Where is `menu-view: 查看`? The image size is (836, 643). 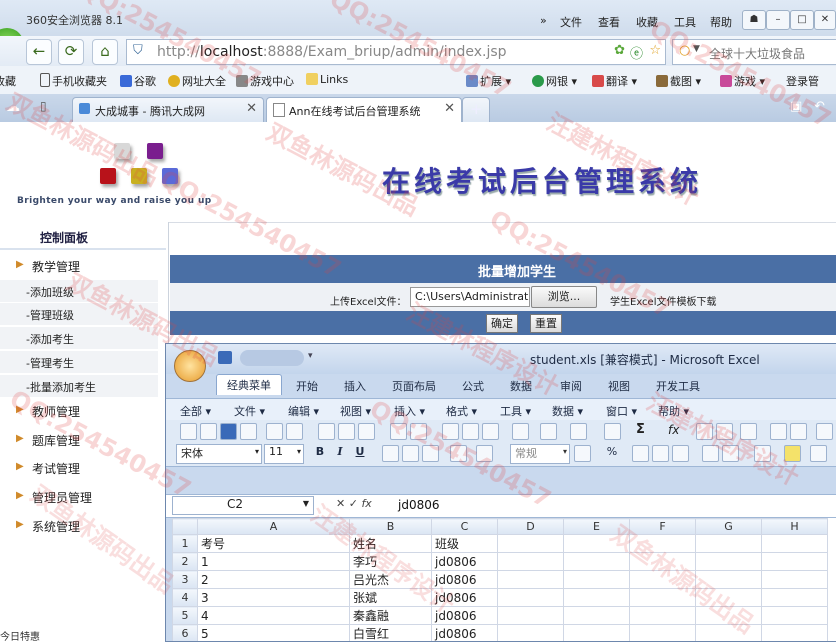 menu-view: 查看 is located at coordinates (609, 22).